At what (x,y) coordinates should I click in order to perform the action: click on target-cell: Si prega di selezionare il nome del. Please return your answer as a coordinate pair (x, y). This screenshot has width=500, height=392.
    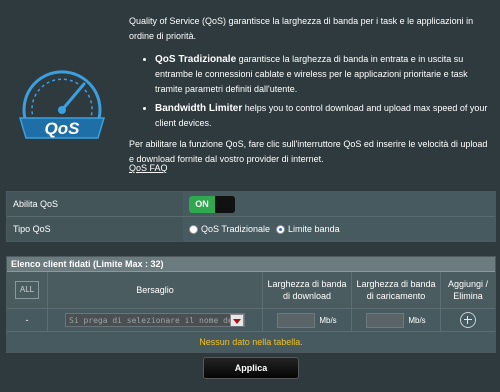
    Looking at the image, I should click on (155, 320).